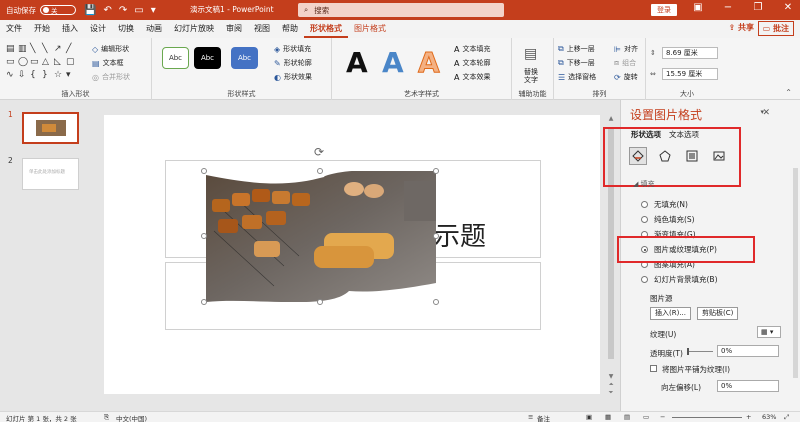  What do you see at coordinates (608, 417) in the screenshot?
I see `slide-sorter-icon: ▦` at bounding box center [608, 417].